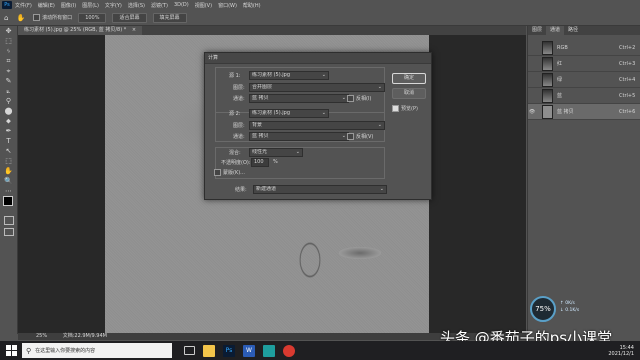 Image resolution: width=640 pixels, height=360 pixels. I want to click on photoshop-taskbar-icon: Ps, so click(229, 350).